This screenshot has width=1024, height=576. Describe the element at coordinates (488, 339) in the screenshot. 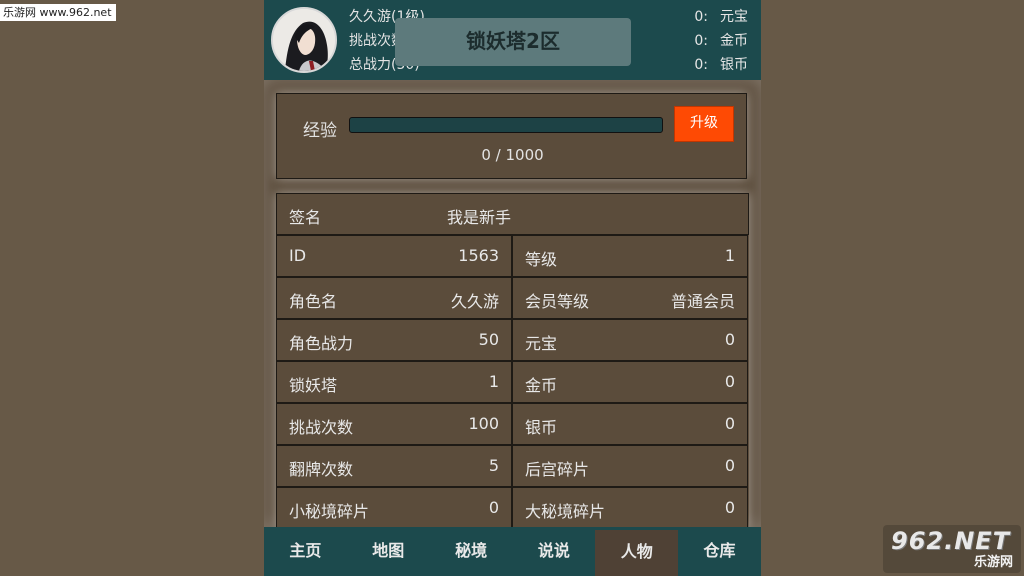

I see `info-value: 50` at that location.